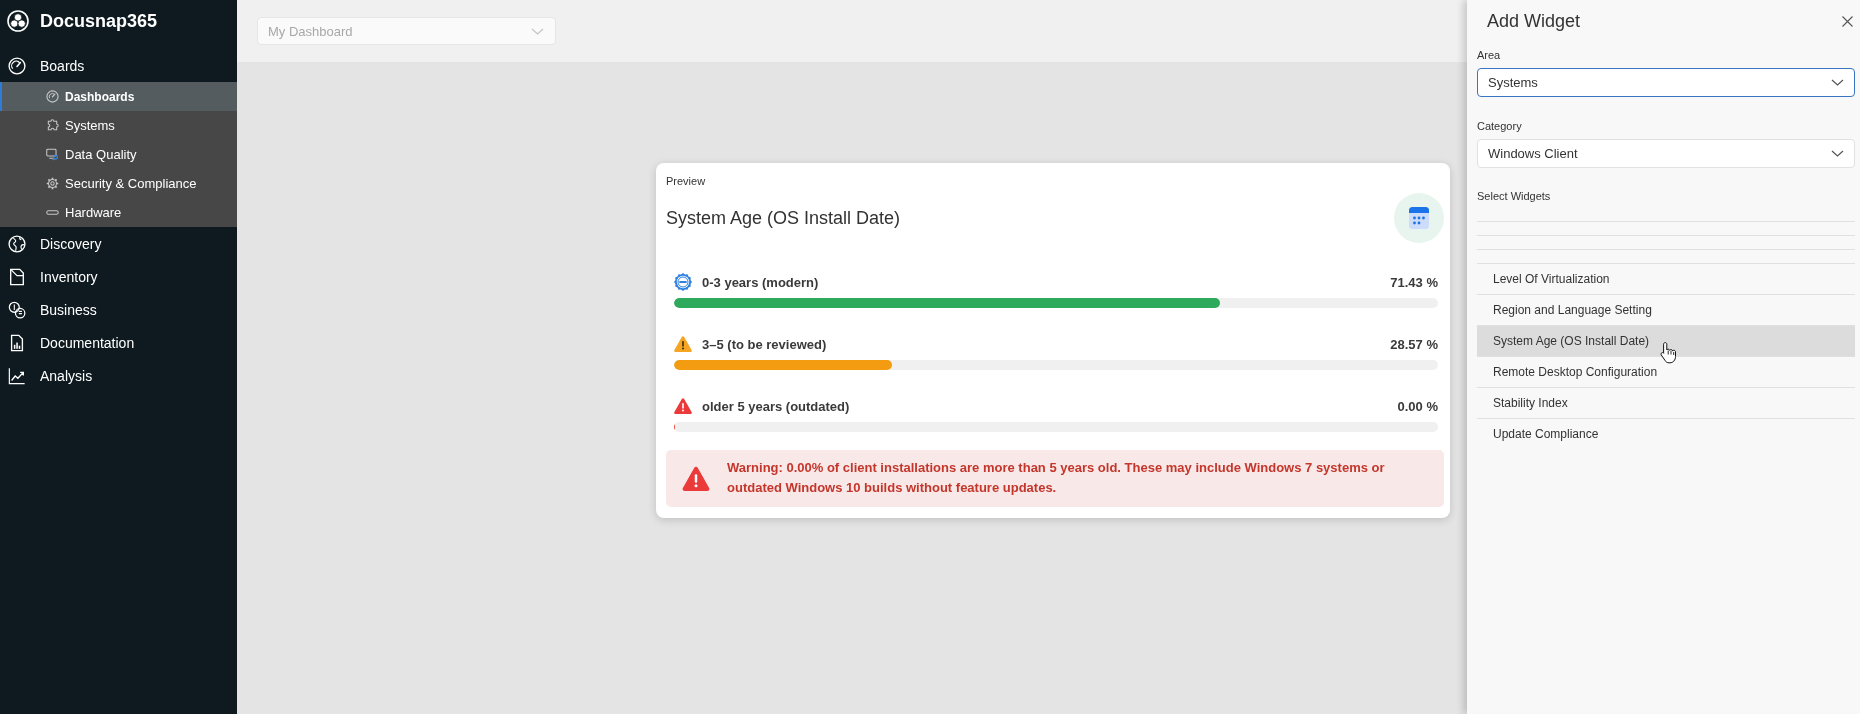  I want to click on warning-text: Warning: 0.00% of client installations are more than 5 years old. These may include Windows 7 systems or outdated Windows 10 builds without feature updates., so click(1056, 478).